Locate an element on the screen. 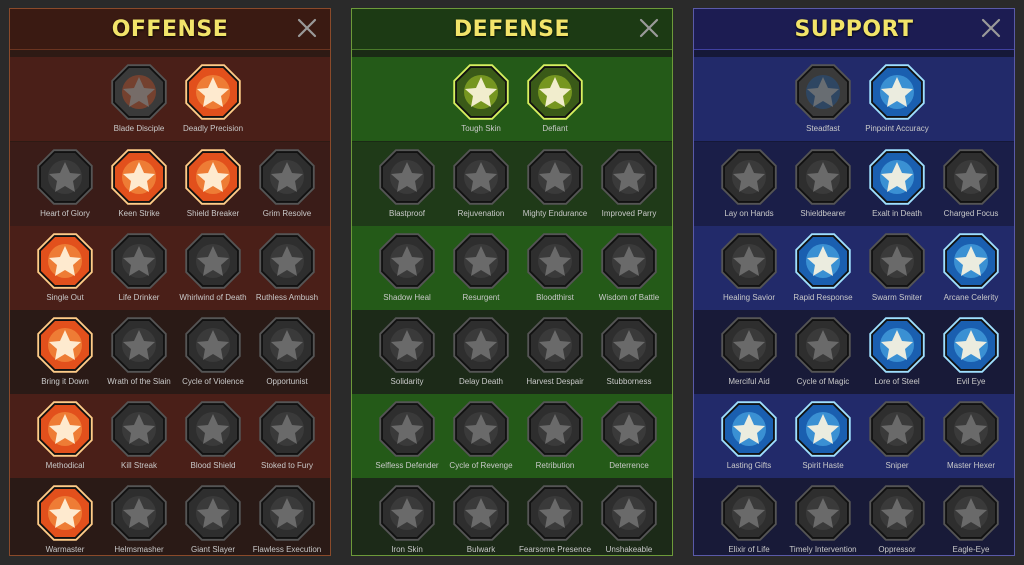 Image resolution: width=1024 pixels, height=565 pixels. skill-blastproof: Blastproof is located at coordinates (407, 182).